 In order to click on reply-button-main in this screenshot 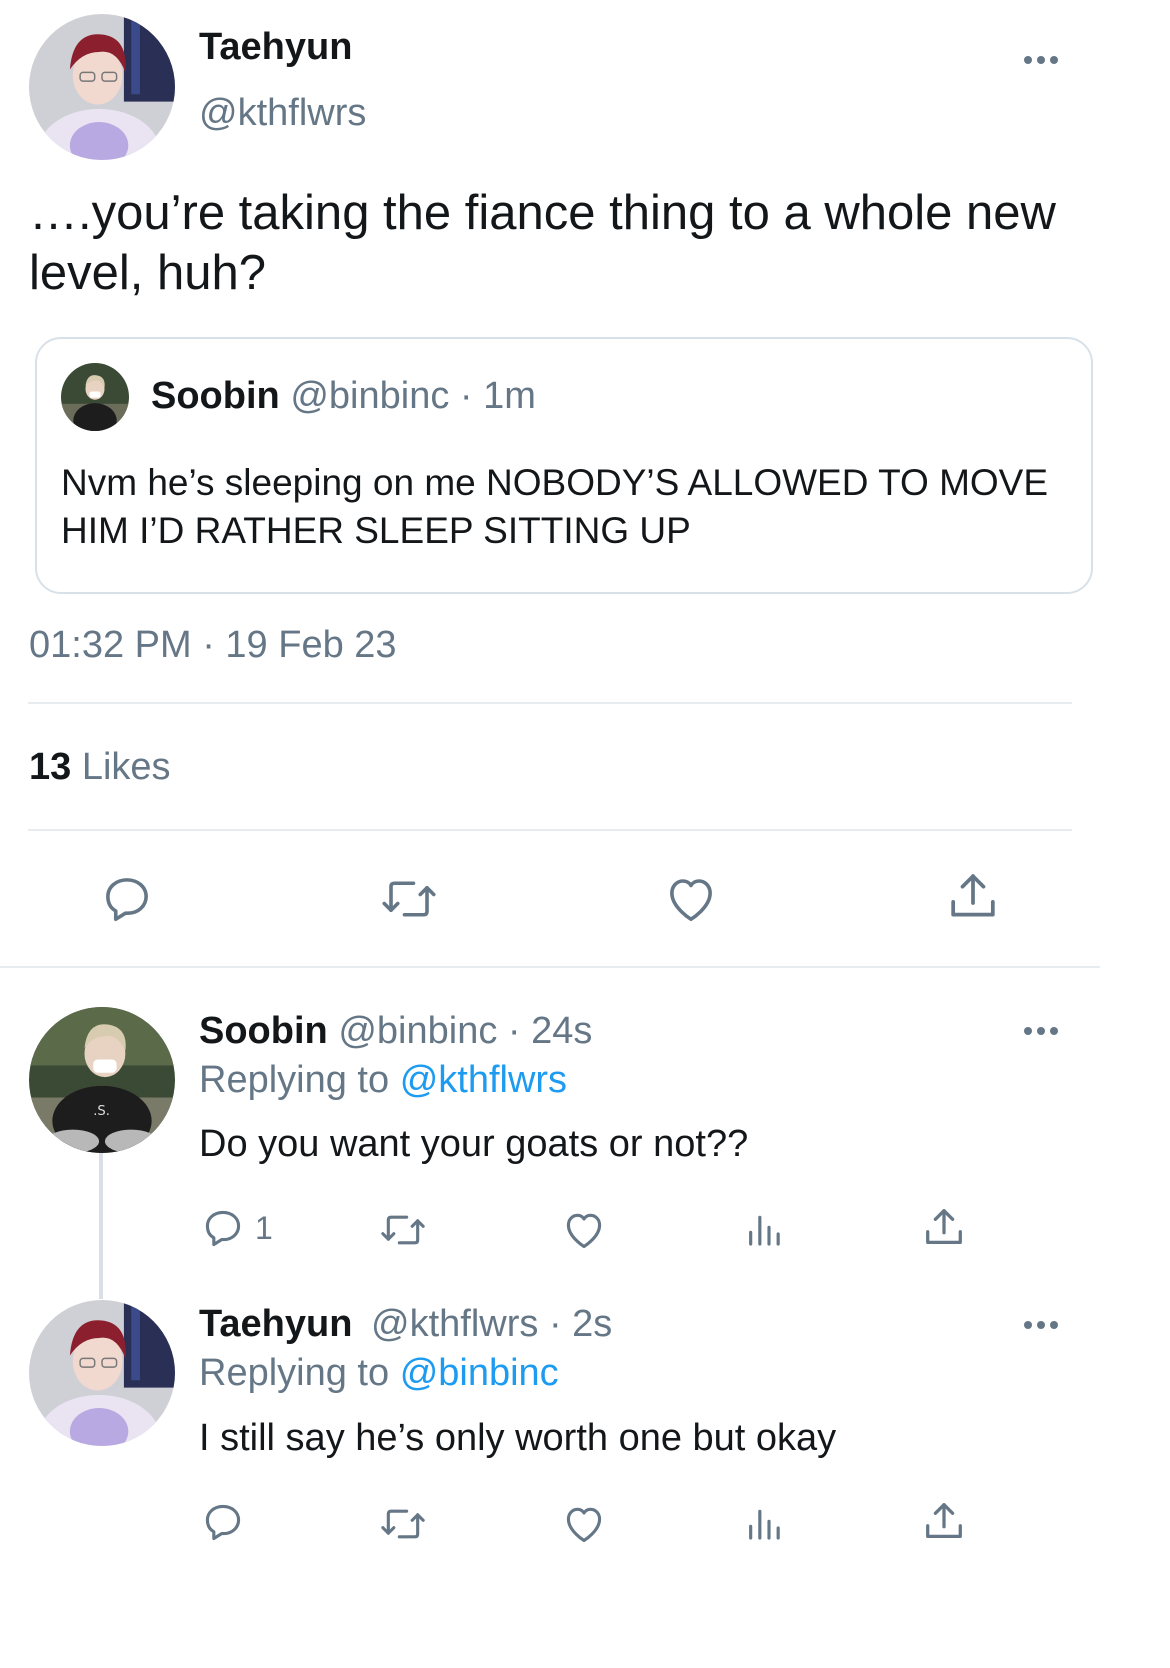, I will do `click(127, 899)`.